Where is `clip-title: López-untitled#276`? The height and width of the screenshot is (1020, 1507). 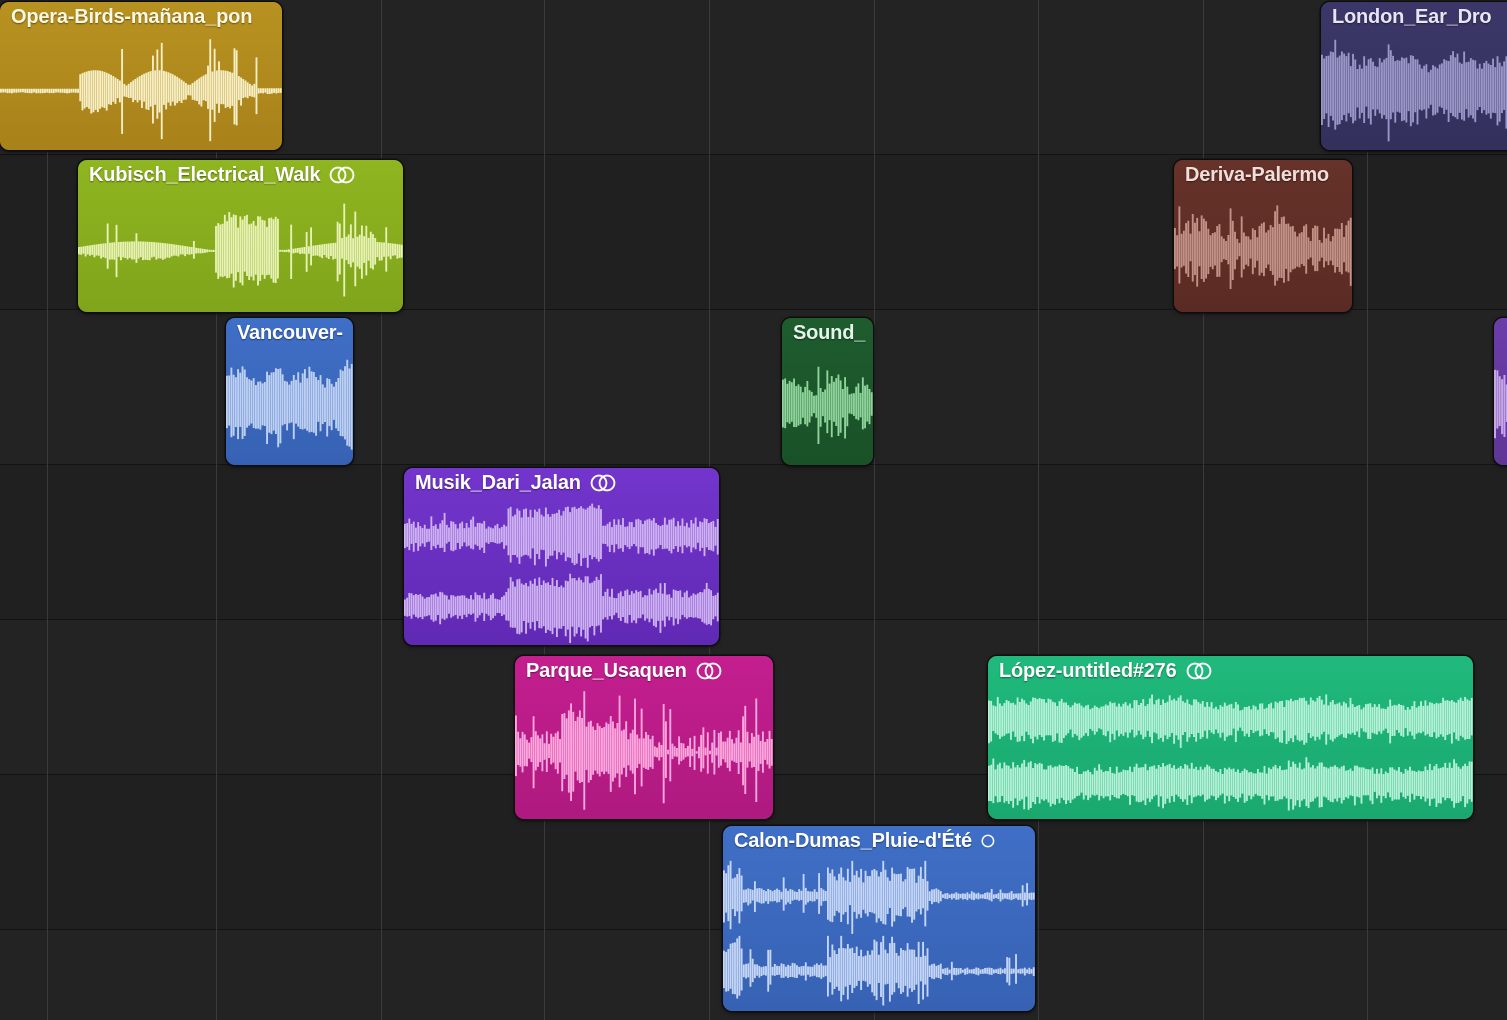 clip-title: López-untitled#276 is located at coordinates (1088, 670).